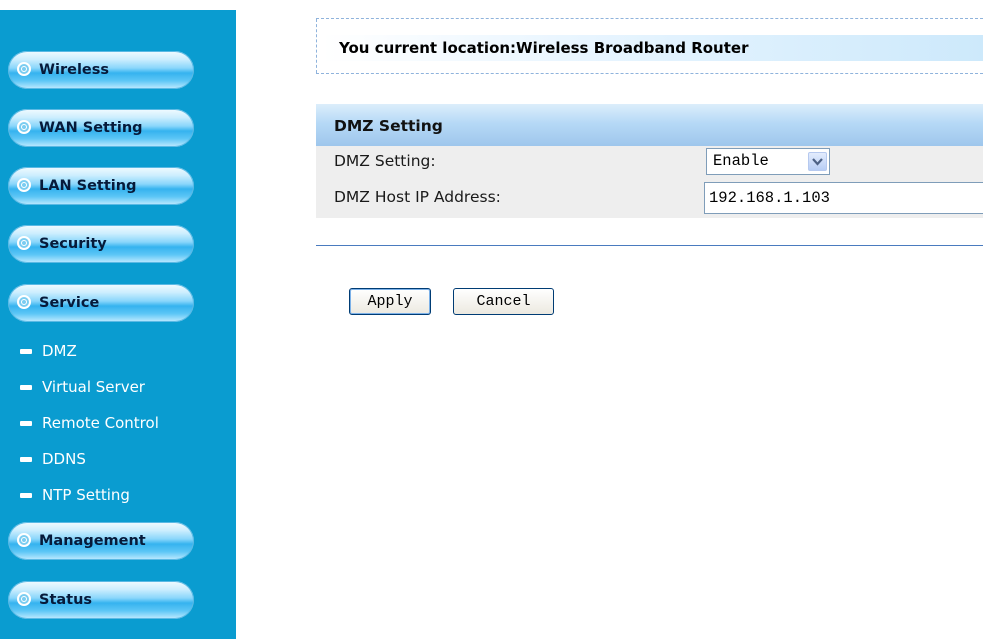 This screenshot has height=639, width=983. Describe the element at coordinates (649, 245) in the screenshot. I see `divider` at that location.